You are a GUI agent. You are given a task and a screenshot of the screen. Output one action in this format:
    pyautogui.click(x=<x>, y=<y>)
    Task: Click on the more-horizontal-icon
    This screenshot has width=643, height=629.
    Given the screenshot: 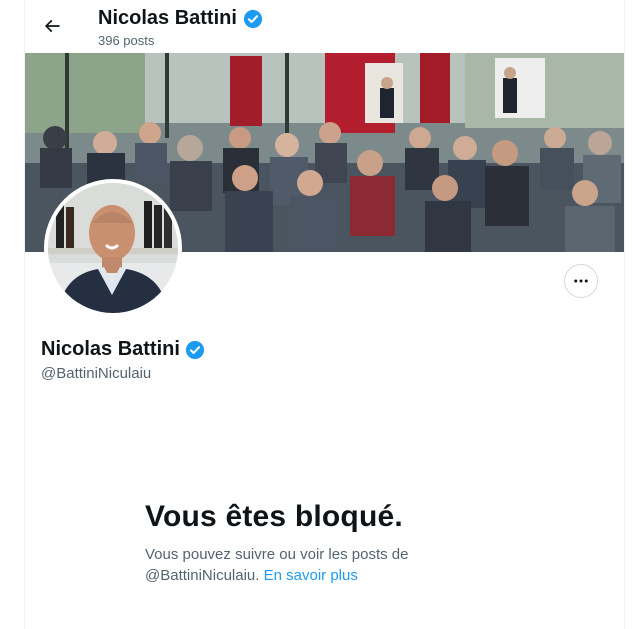 What is the action you would take?
    pyautogui.click(x=581, y=281)
    